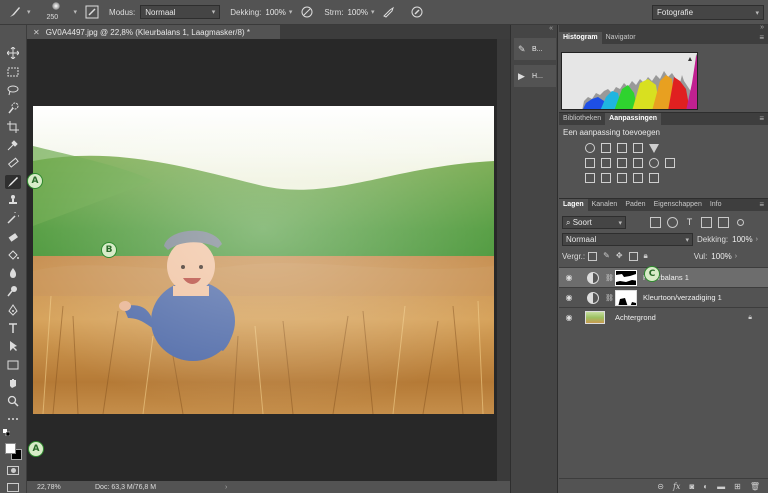 The height and width of the screenshot is (493, 768). I want to click on zoom-level: 22,78%, so click(62, 487).